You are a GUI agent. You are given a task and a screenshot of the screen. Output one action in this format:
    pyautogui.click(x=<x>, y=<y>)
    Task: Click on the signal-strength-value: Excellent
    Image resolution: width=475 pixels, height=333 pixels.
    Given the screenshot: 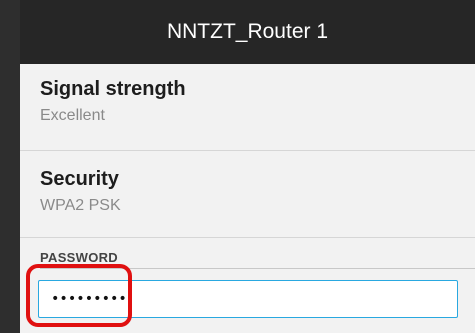 What is the action you would take?
    pyautogui.click(x=72, y=115)
    